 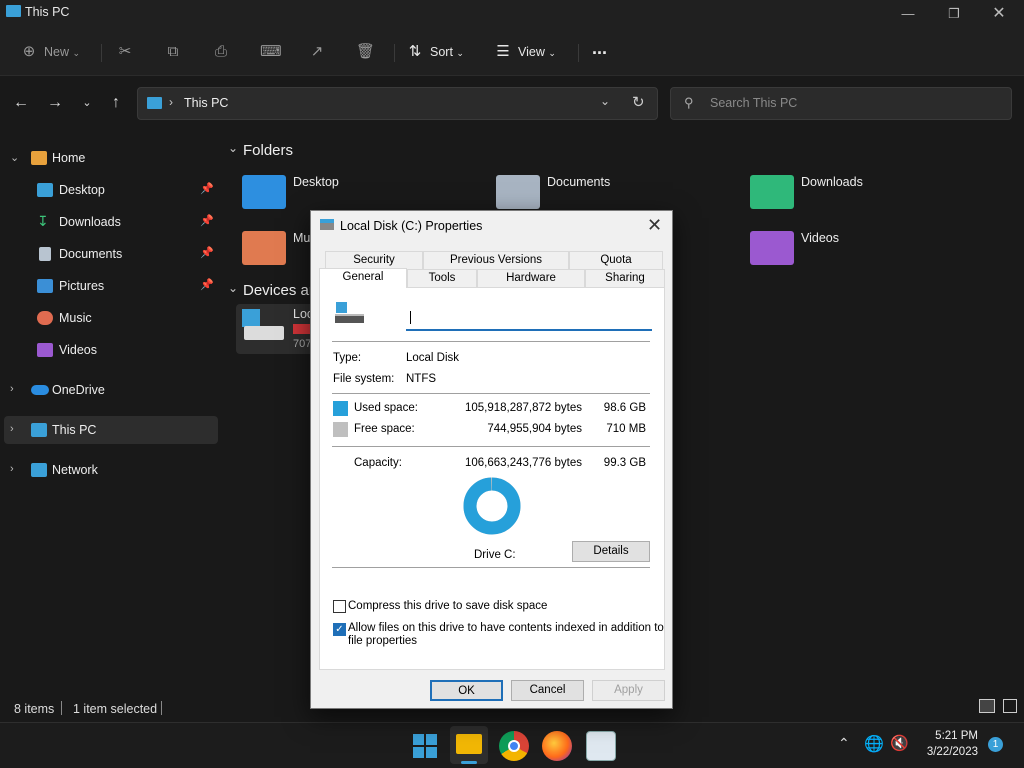 What do you see at coordinates (995, 744) in the screenshot?
I see `notification-badge: 1` at bounding box center [995, 744].